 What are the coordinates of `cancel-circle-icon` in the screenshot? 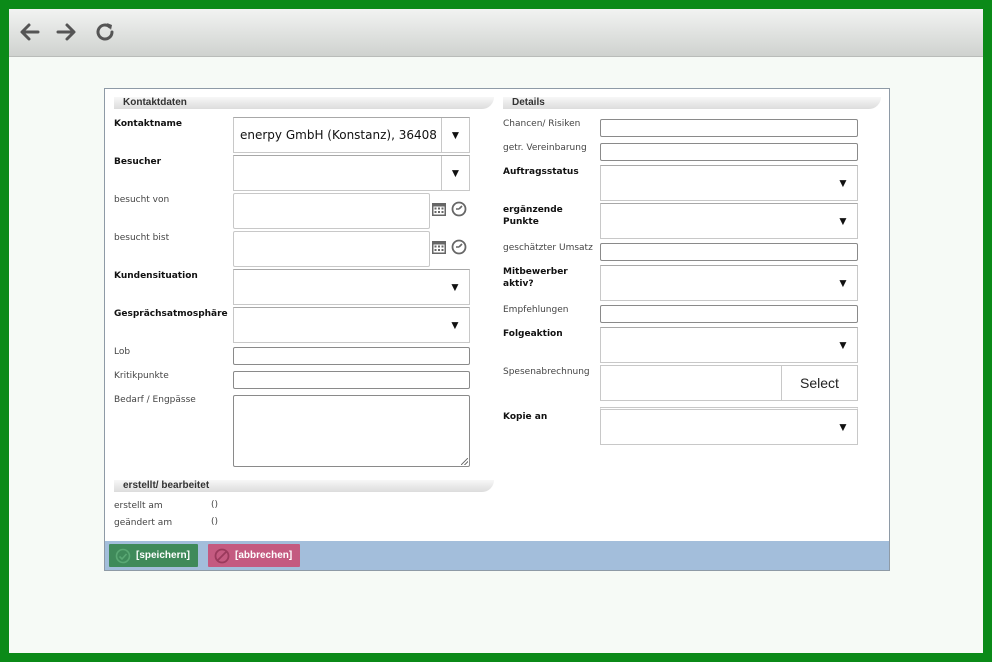 It's located at (222, 555).